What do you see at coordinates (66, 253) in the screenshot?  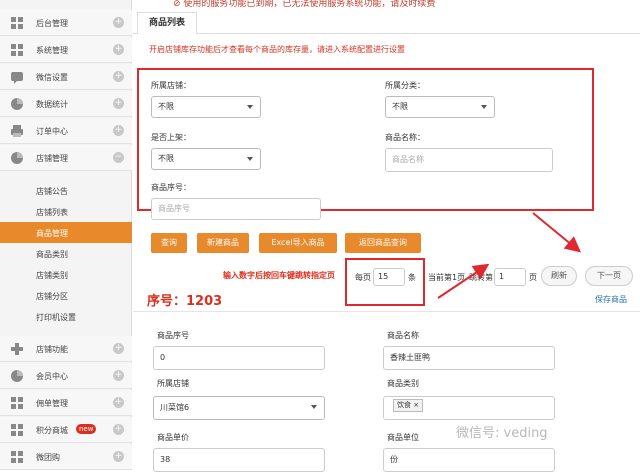 I see `sidebar-subitem-product-category: 商品类别` at bounding box center [66, 253].